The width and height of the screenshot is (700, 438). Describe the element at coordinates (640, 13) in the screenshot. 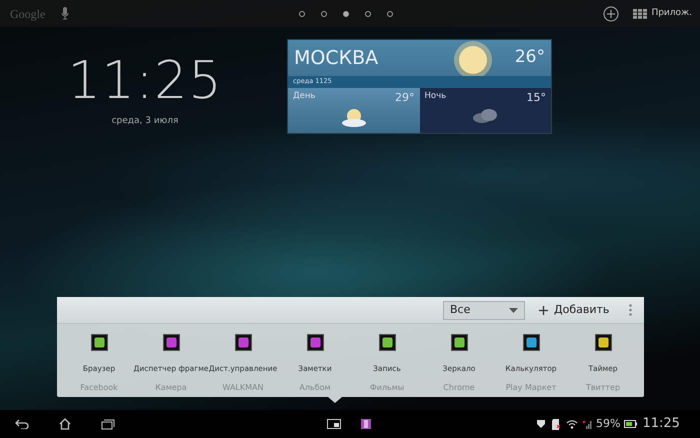

I see `app-grid-icon` at that location.